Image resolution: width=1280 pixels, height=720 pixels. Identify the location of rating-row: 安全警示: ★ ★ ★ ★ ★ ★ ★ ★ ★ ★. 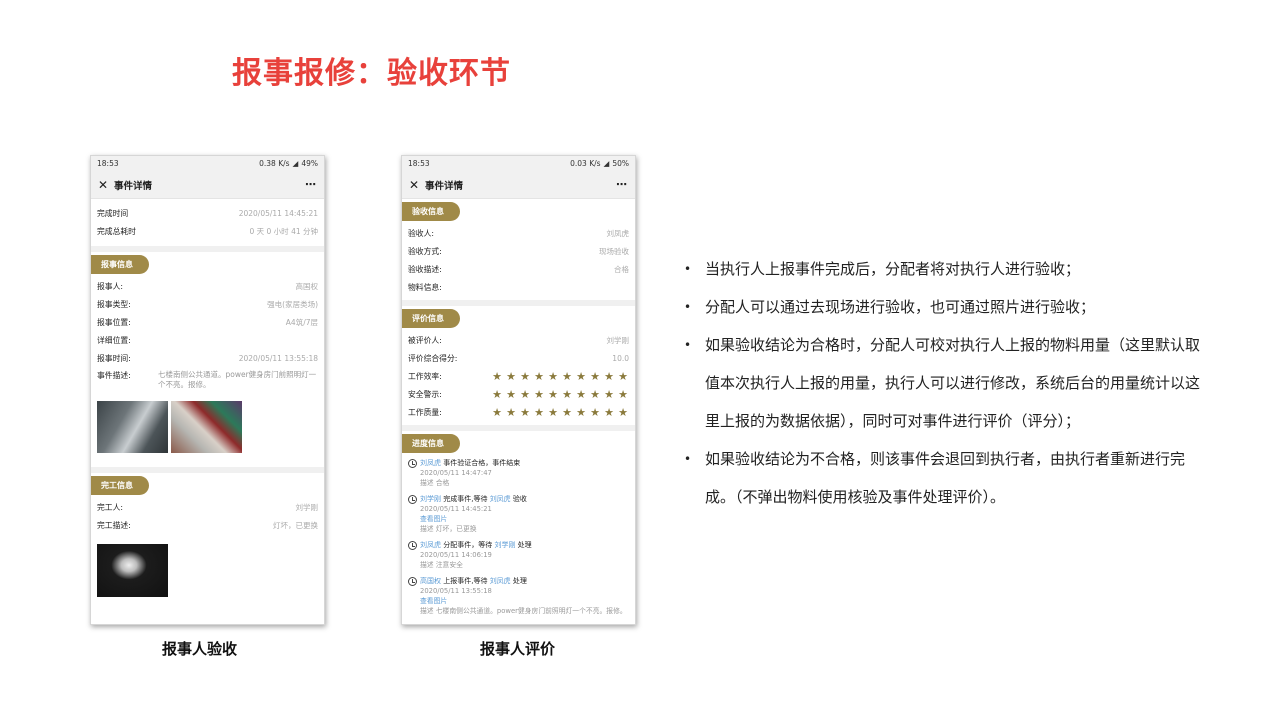
(518, 394).